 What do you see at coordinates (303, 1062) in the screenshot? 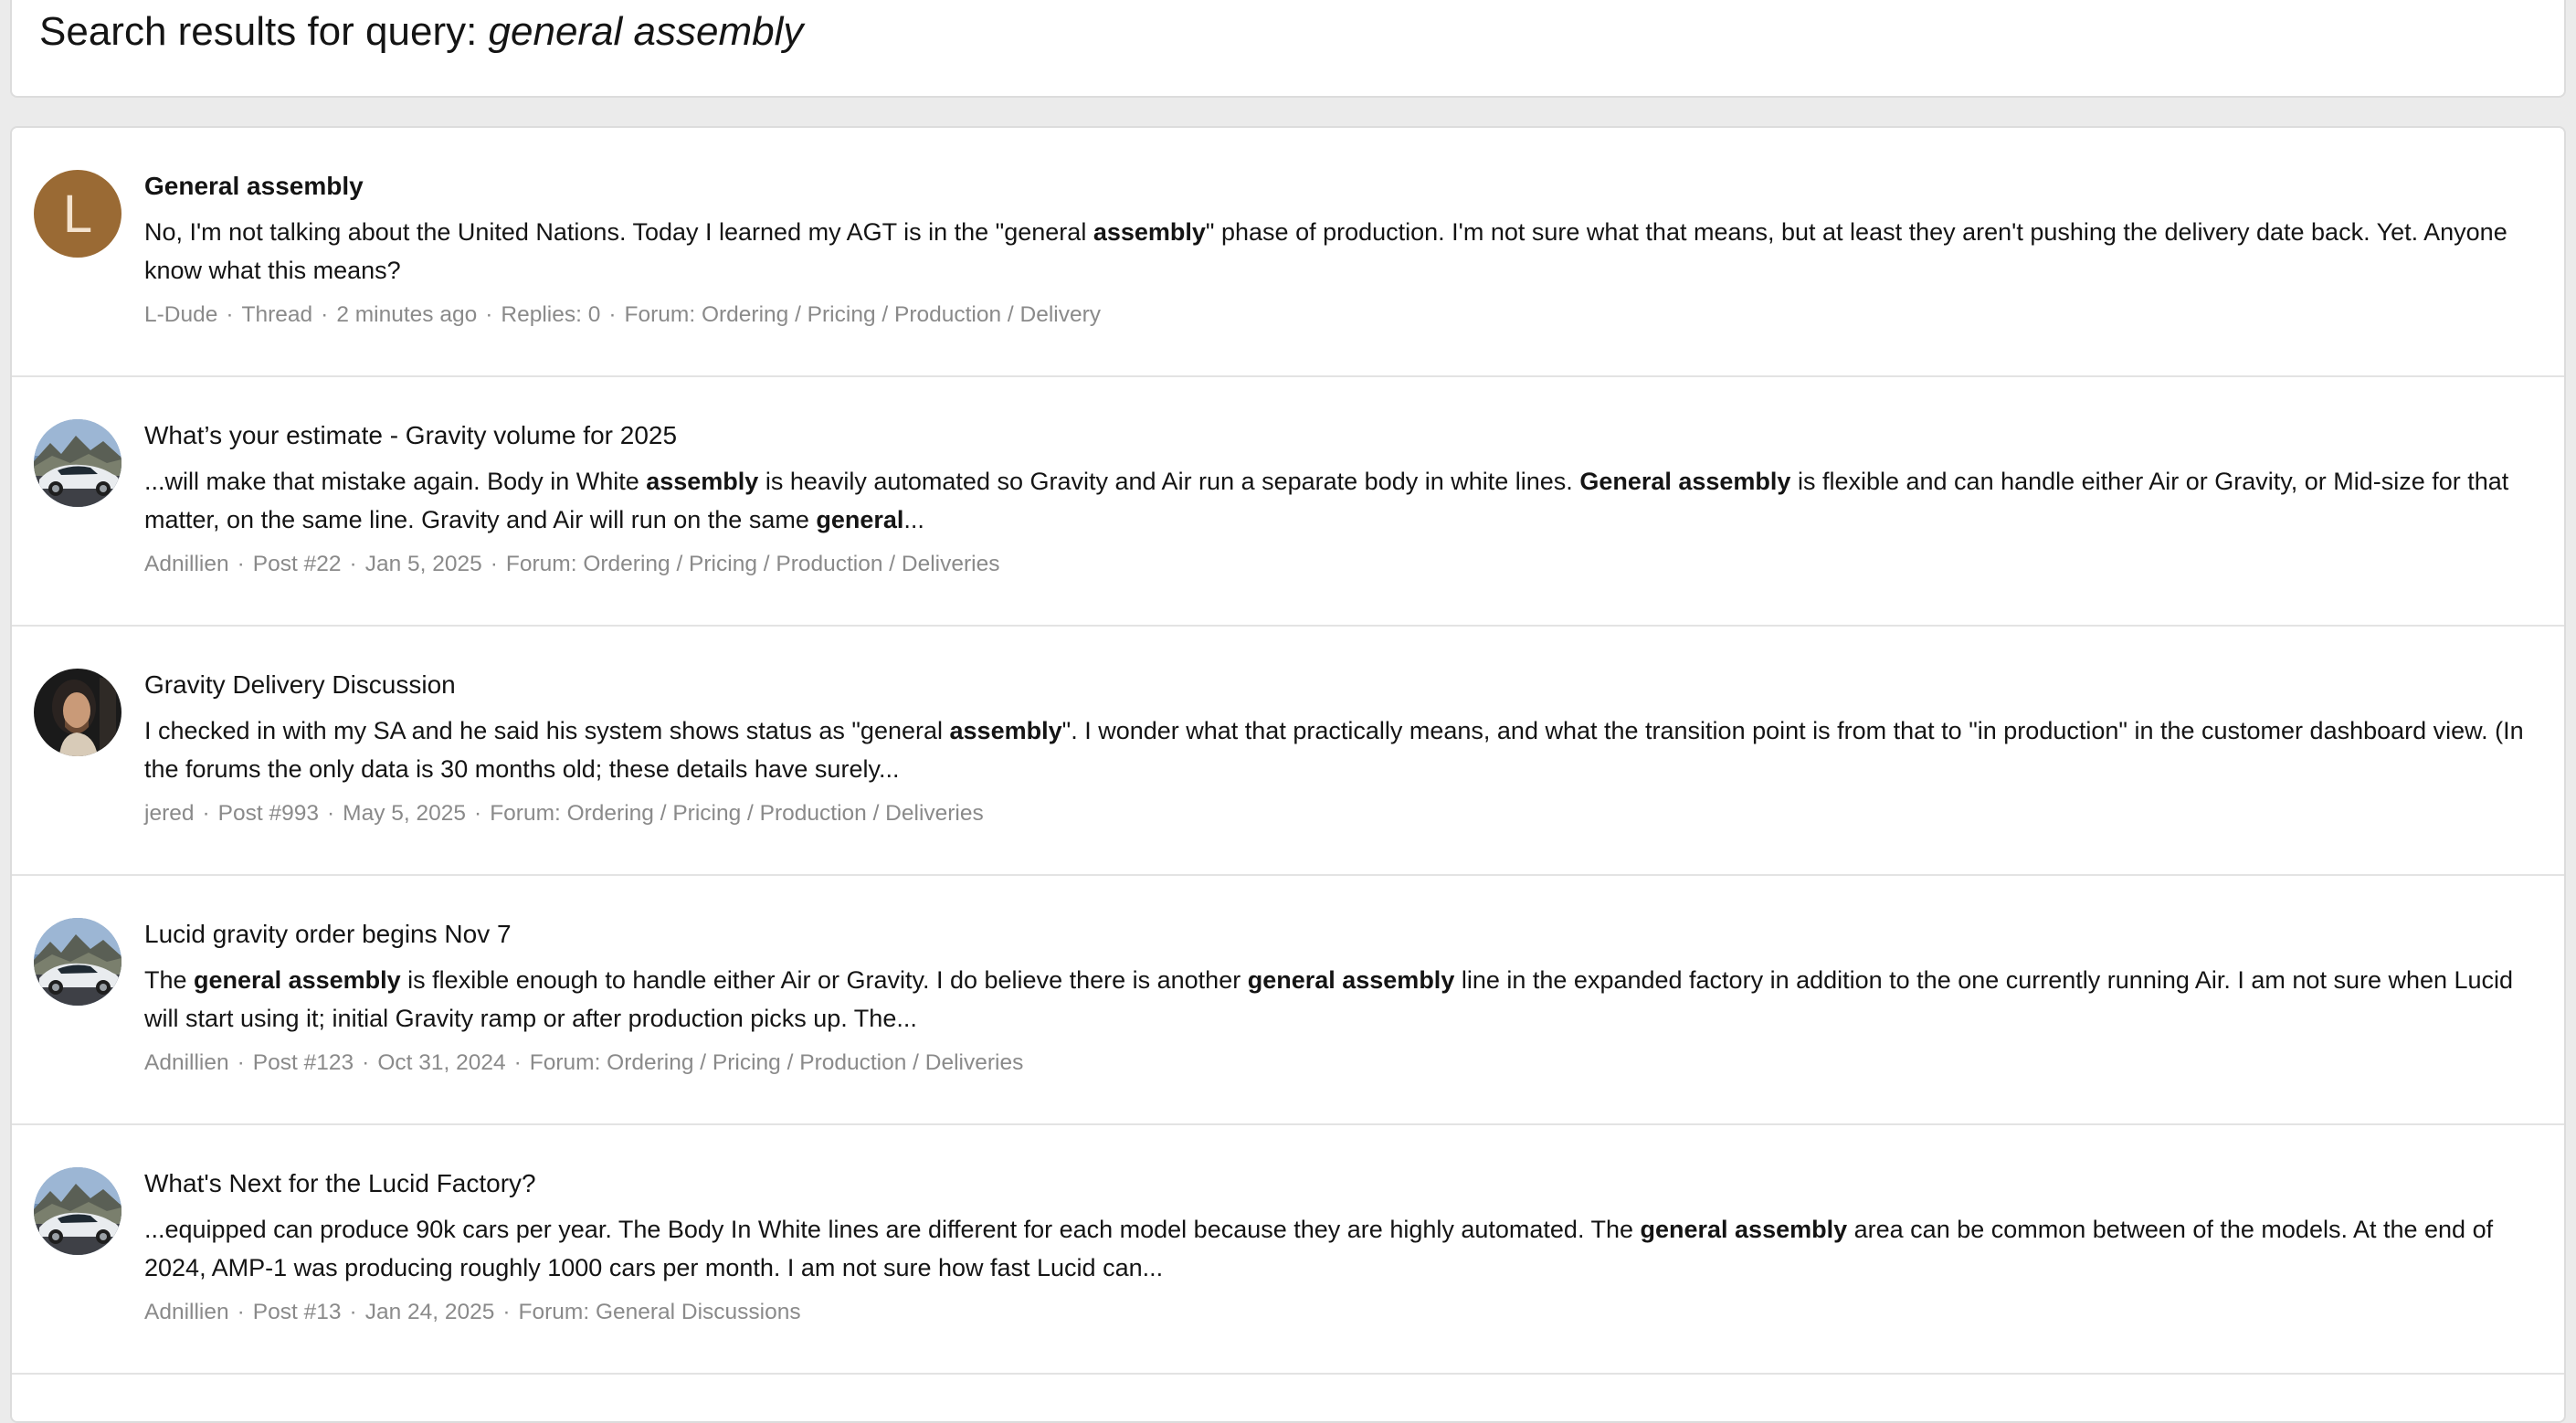
I see `post-number-link: Post #123` at bounding box center [303, 1062].